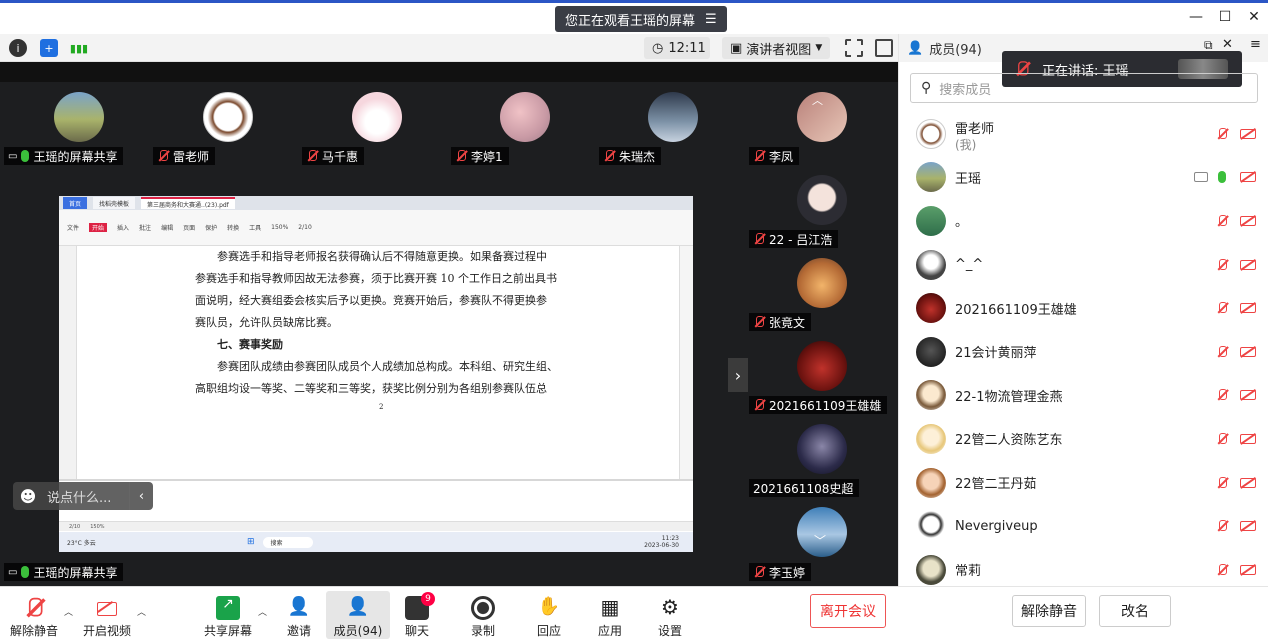  Describe the element at coordinates (114, 203) in the screenshot. I see `tab-template: 找稻壳模板` at that location.